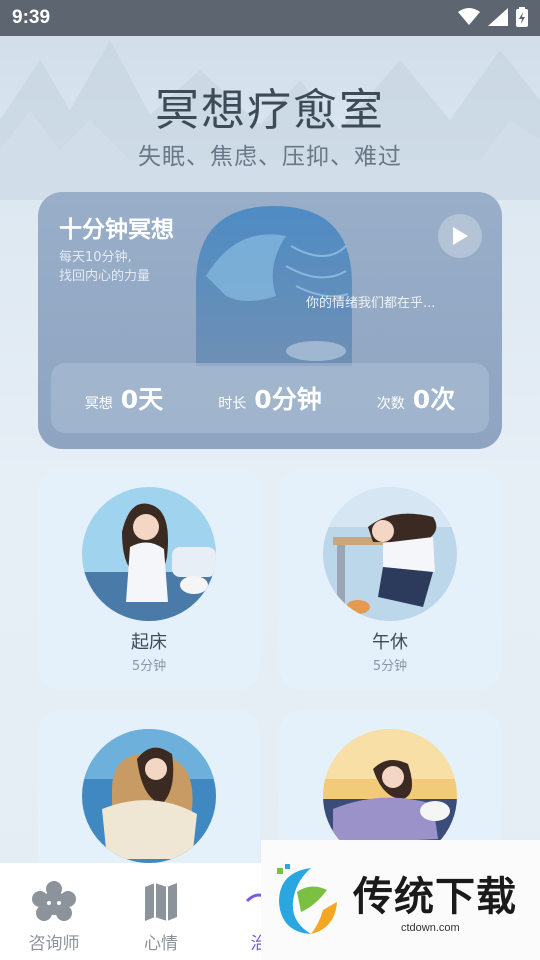  I want to click on page-subtitle: 失眠、焦虑、压抑、难过, so click(270, 157).